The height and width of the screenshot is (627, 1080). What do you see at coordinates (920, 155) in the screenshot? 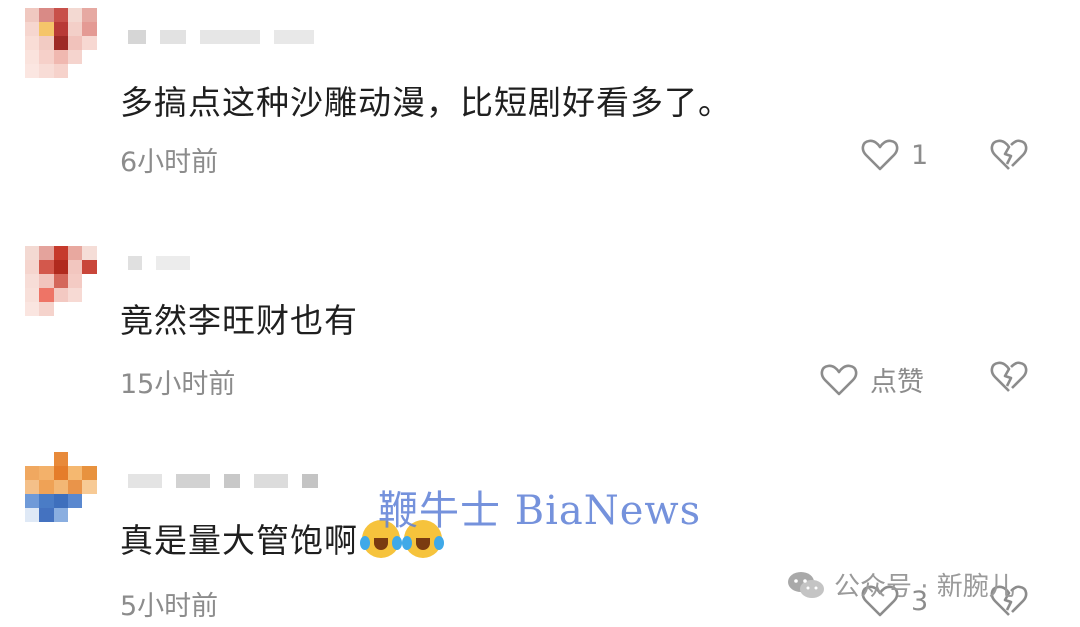
I see `like-count: 1` at bounding box center [920, 155].